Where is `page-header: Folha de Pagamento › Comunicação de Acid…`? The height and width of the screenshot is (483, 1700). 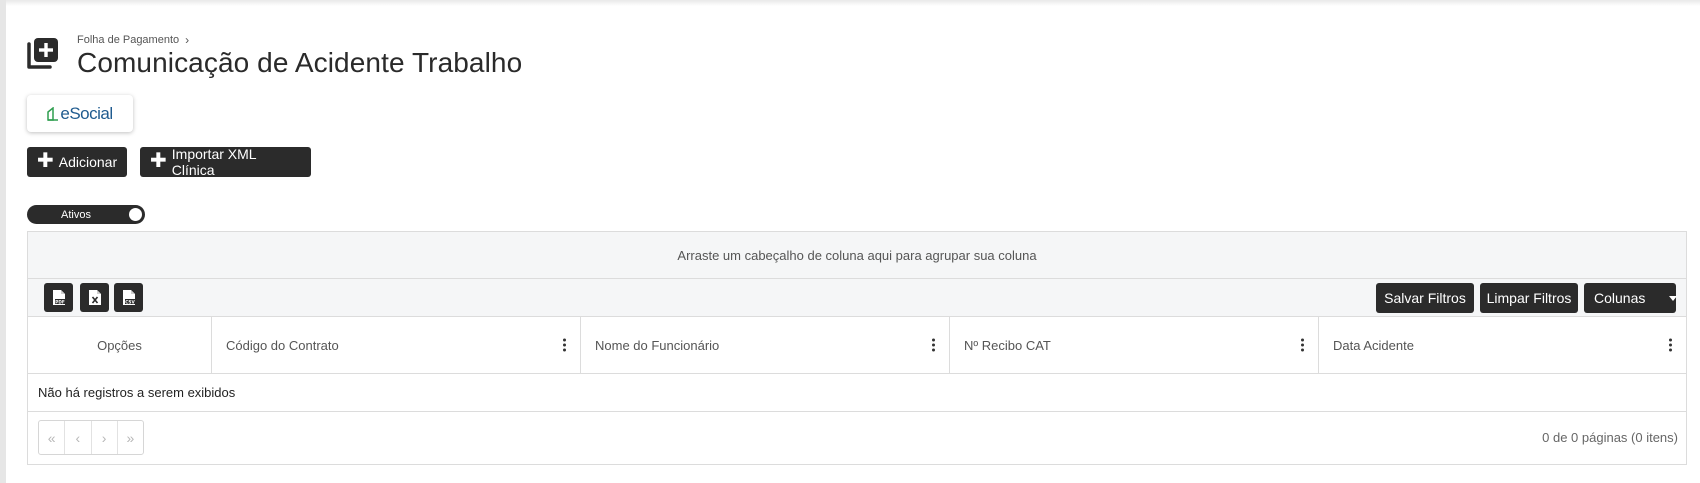
page-header: Folha de Pagamento › Comunicação de Acid… is located at coordinates (476, 56).